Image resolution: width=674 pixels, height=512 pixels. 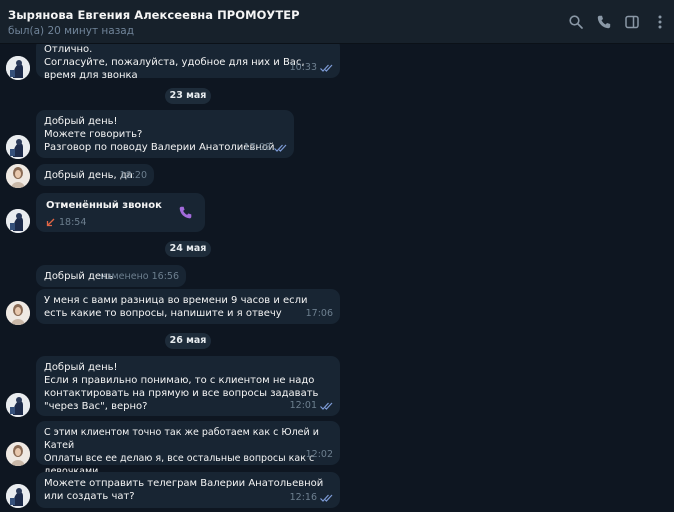 I want to click on message-time: 17:06, so click(x=319, y=313).